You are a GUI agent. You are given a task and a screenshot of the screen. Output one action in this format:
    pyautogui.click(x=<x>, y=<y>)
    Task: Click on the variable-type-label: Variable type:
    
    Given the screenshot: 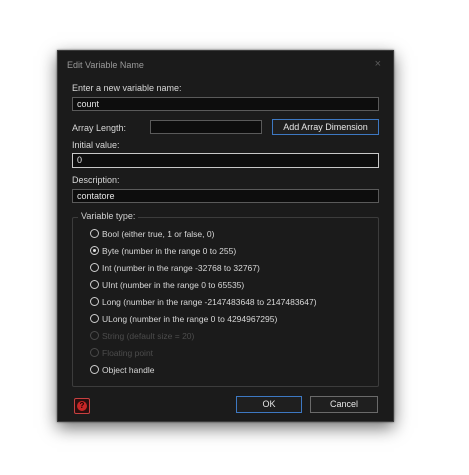 What is the action you would take?
    pyautogui.click(x=108, y=216)
    